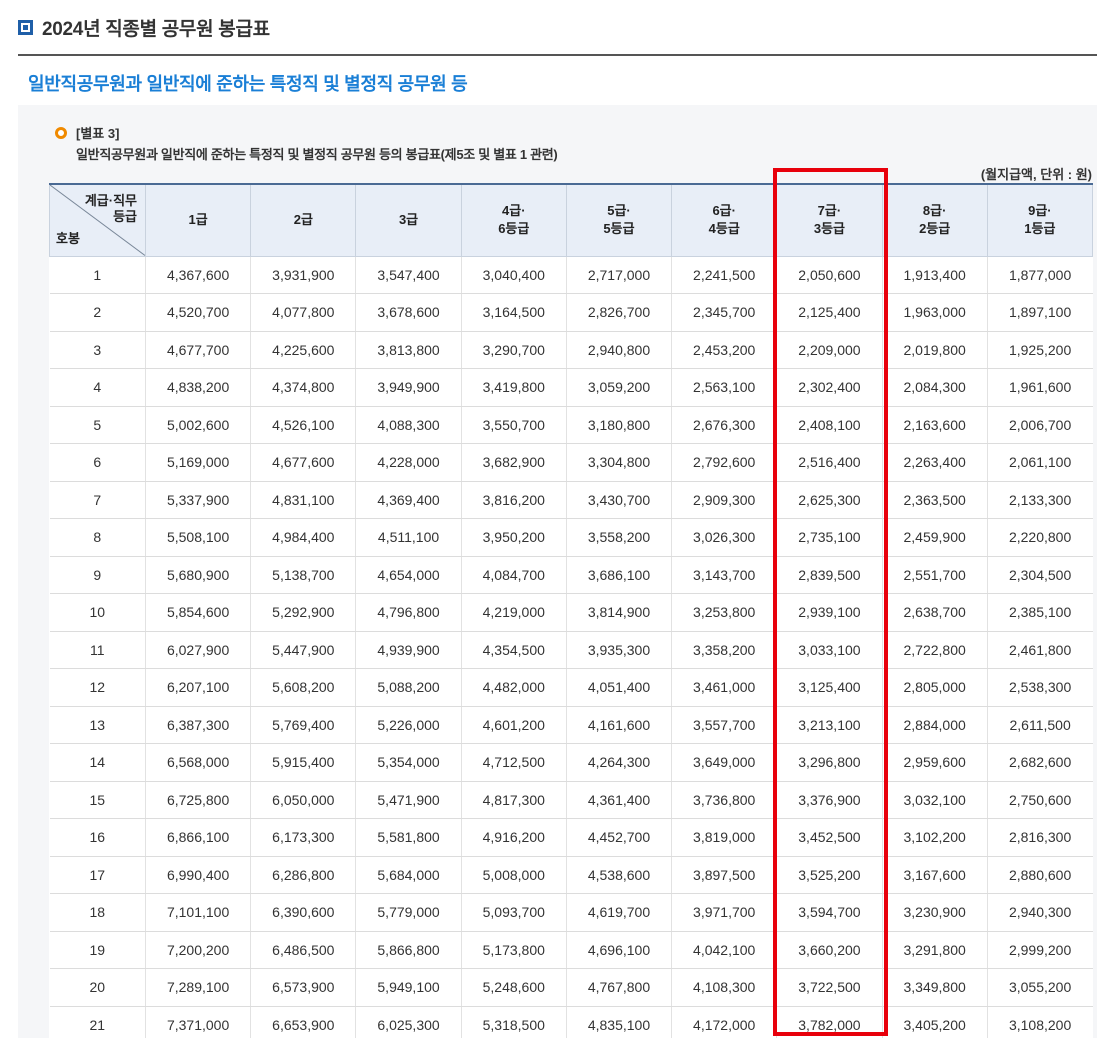  I want to click on salary-cell: 4,838,200, so click(197, 387).